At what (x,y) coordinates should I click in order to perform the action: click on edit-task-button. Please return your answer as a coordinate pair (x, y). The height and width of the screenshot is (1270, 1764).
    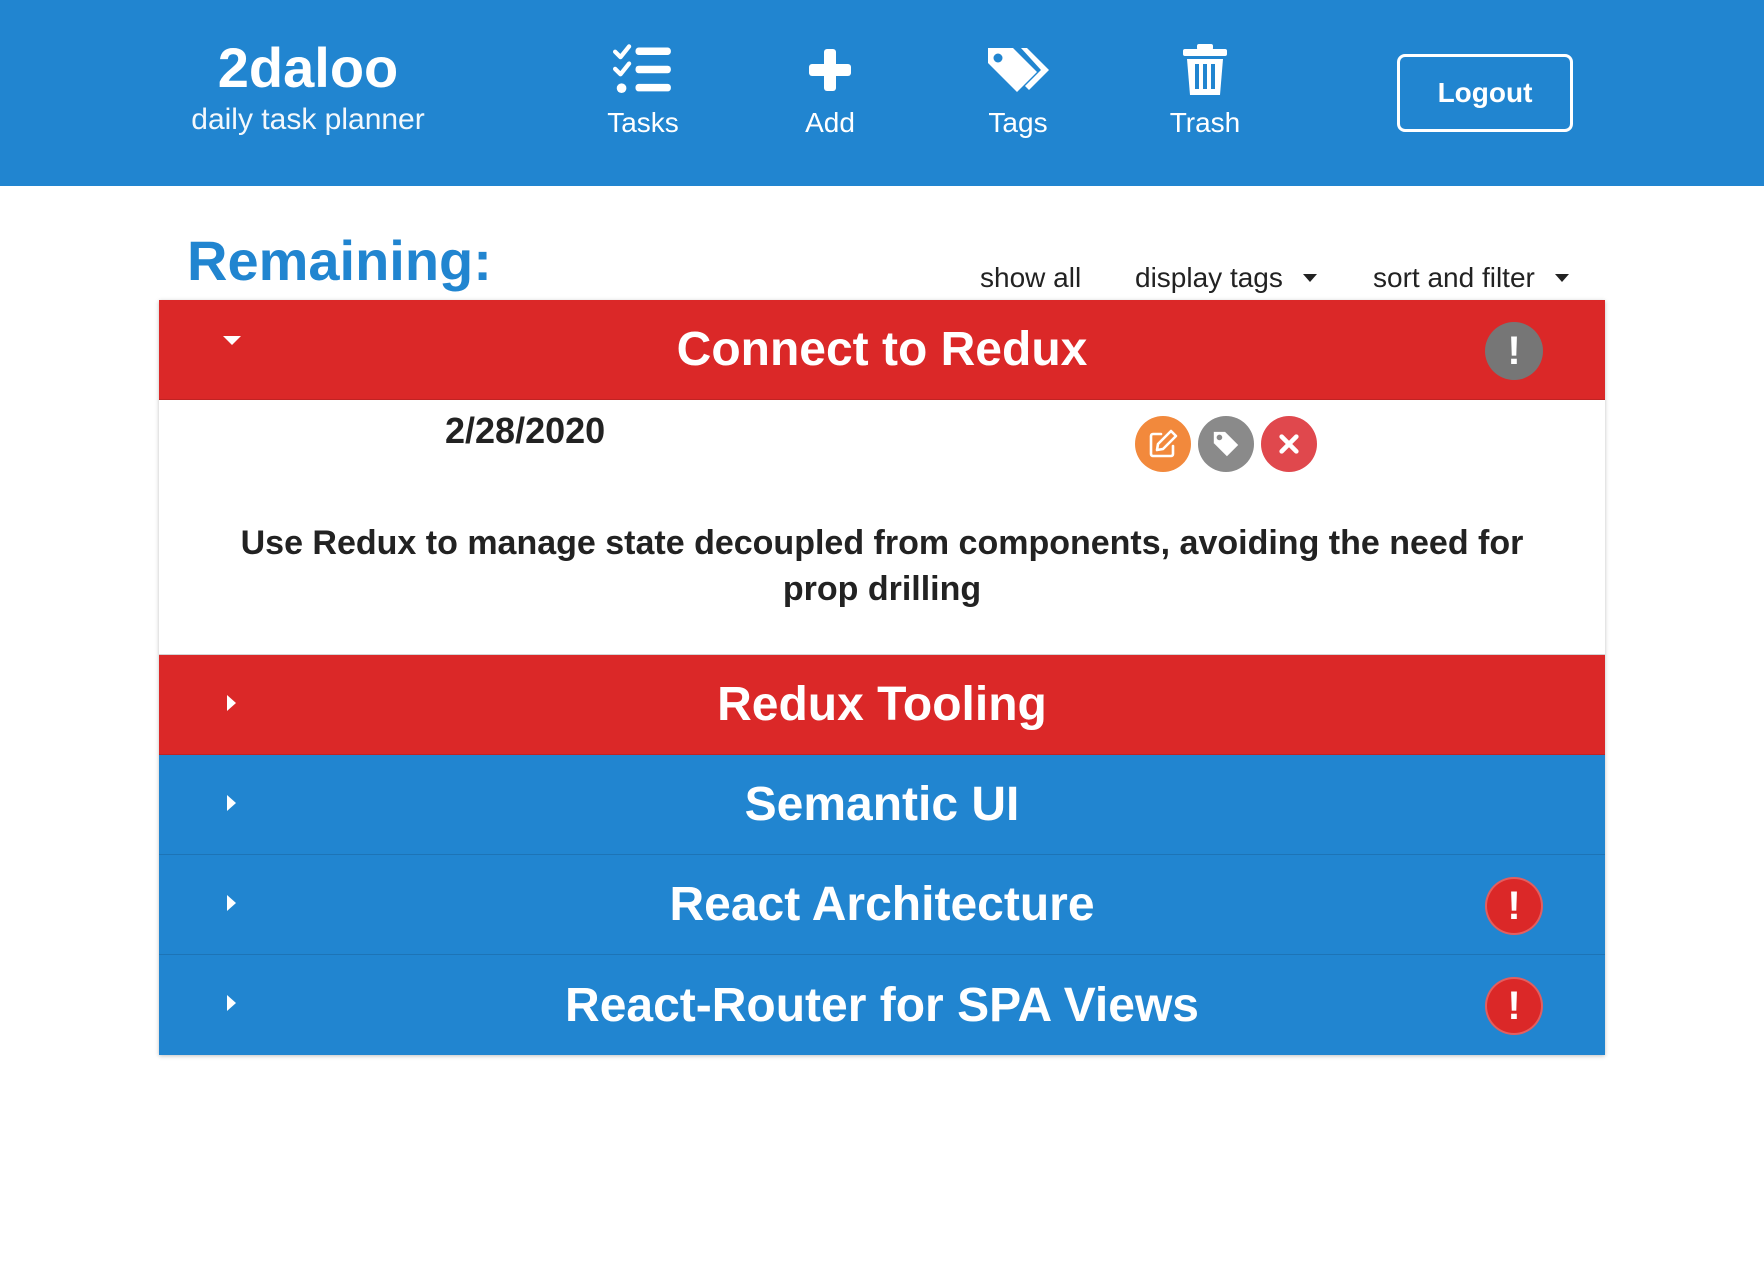
    Looking at the image, I should click on (1163, 444).